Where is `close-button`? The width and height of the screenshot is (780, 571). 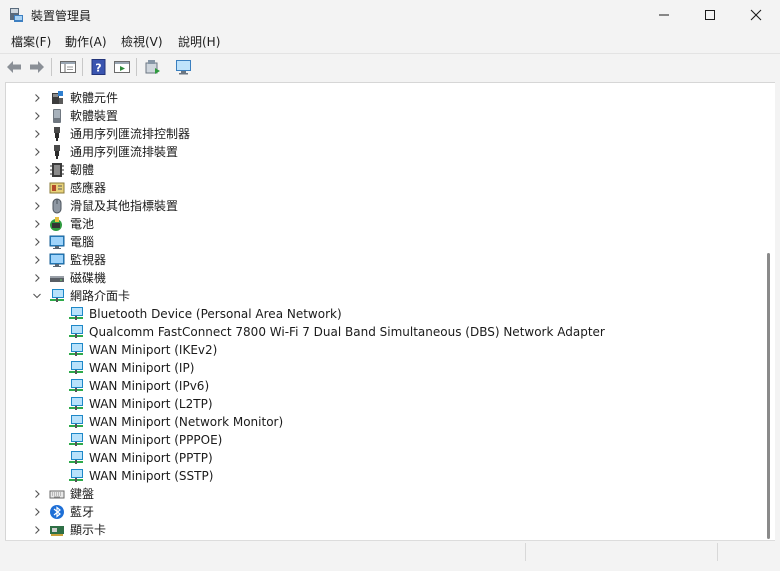 close-button is located at coordinates (756, 15).